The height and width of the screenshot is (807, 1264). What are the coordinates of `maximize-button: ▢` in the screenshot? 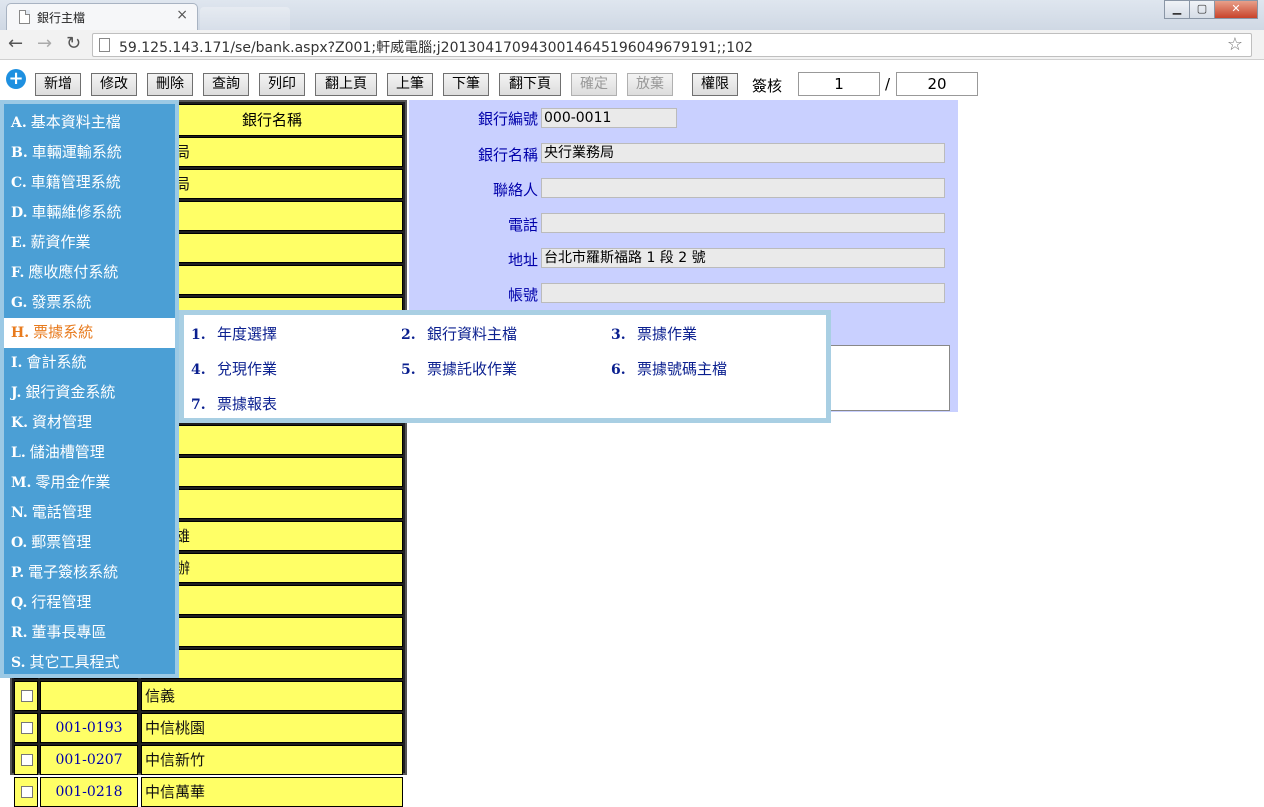 It's located at (1202, 9).